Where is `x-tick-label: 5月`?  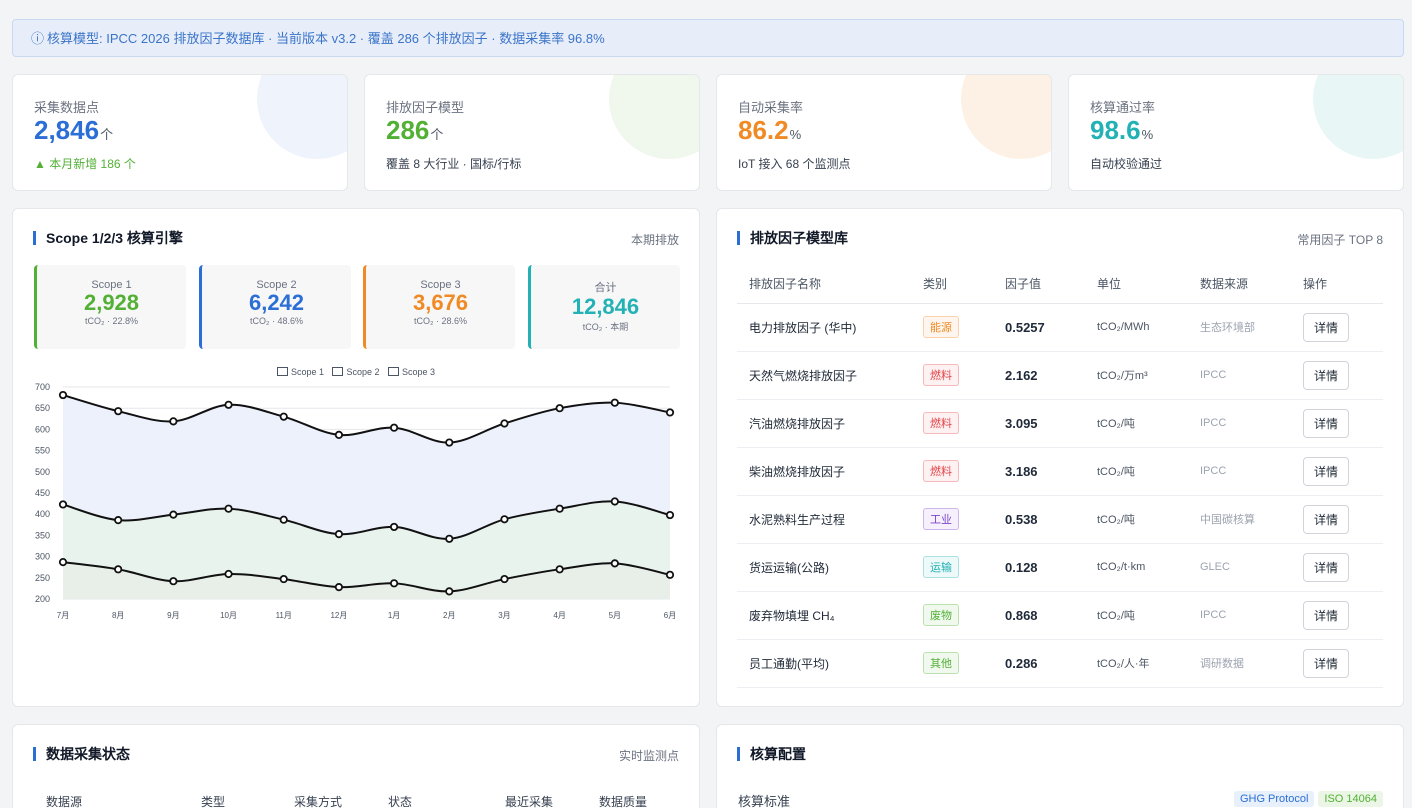
x-tick-label: 5月 is located at coordinates (615, 615).